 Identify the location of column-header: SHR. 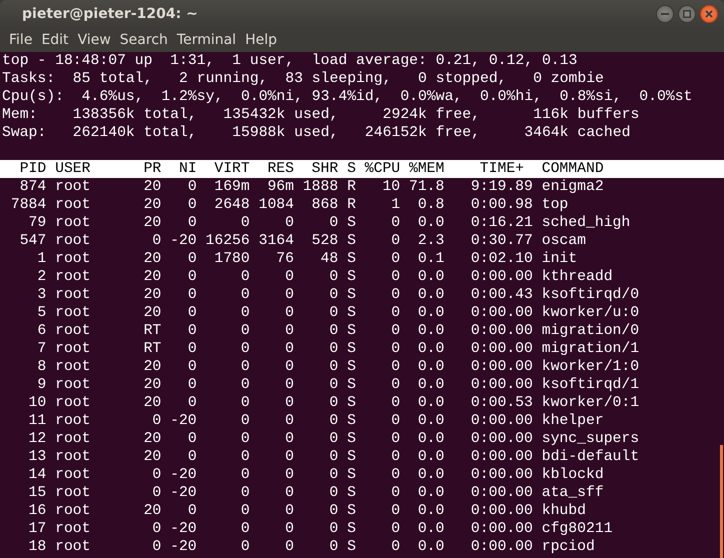
(325, 169).